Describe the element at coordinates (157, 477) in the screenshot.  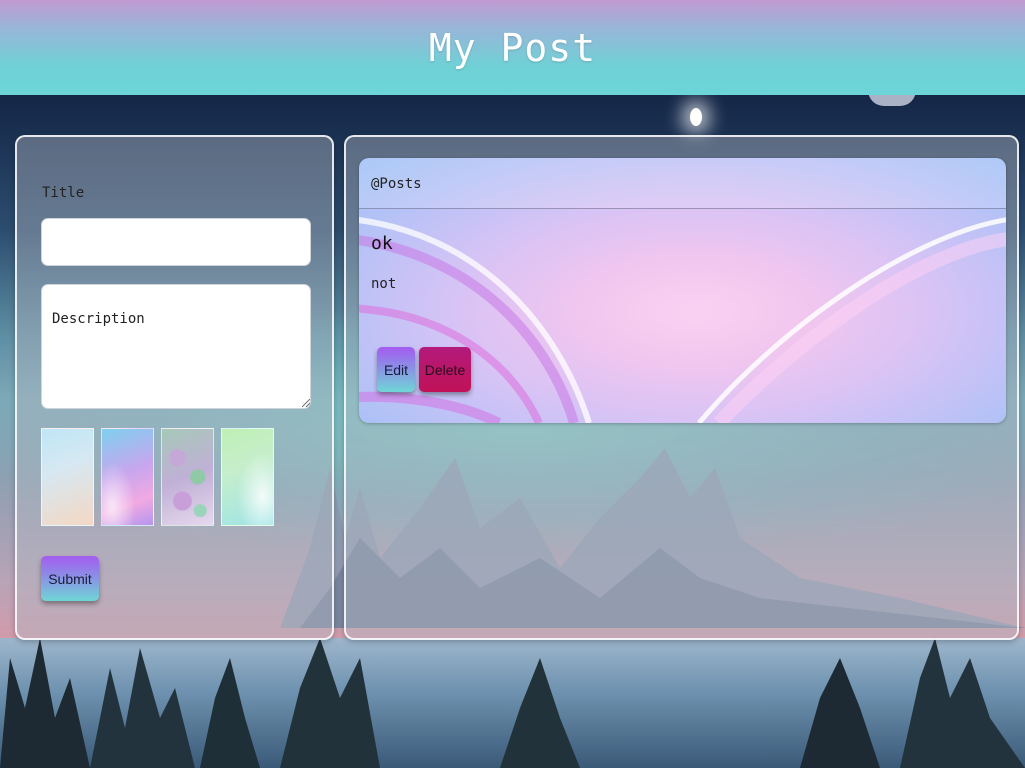
I see `background-picker` at that location.